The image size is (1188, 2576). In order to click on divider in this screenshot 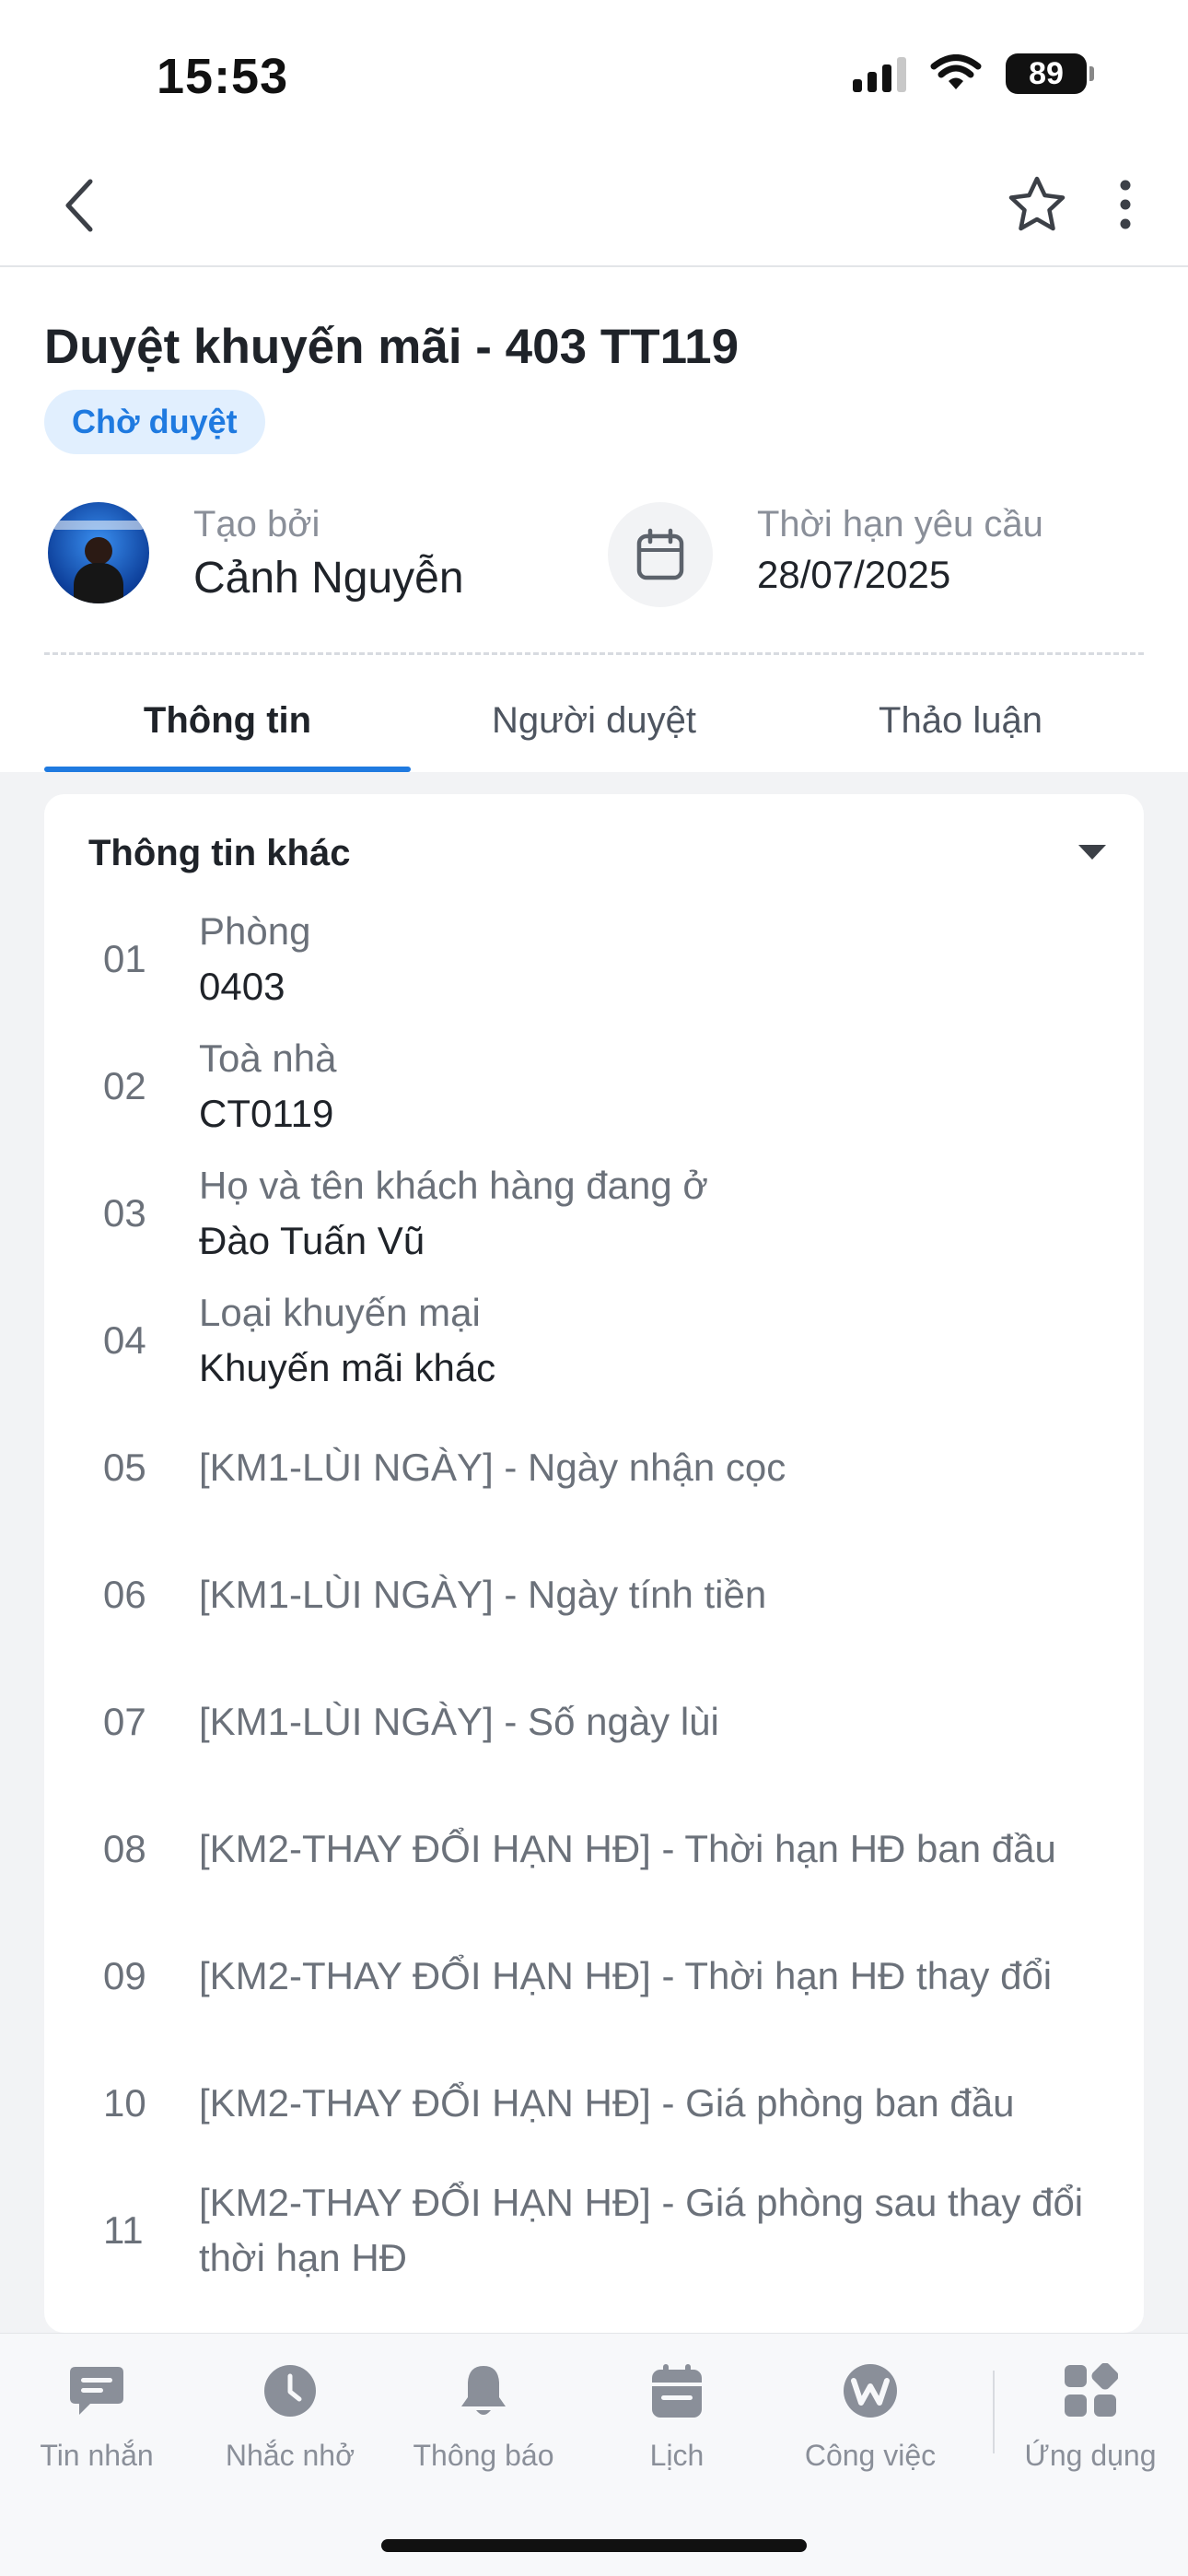, I will do `click(594, 653)`.